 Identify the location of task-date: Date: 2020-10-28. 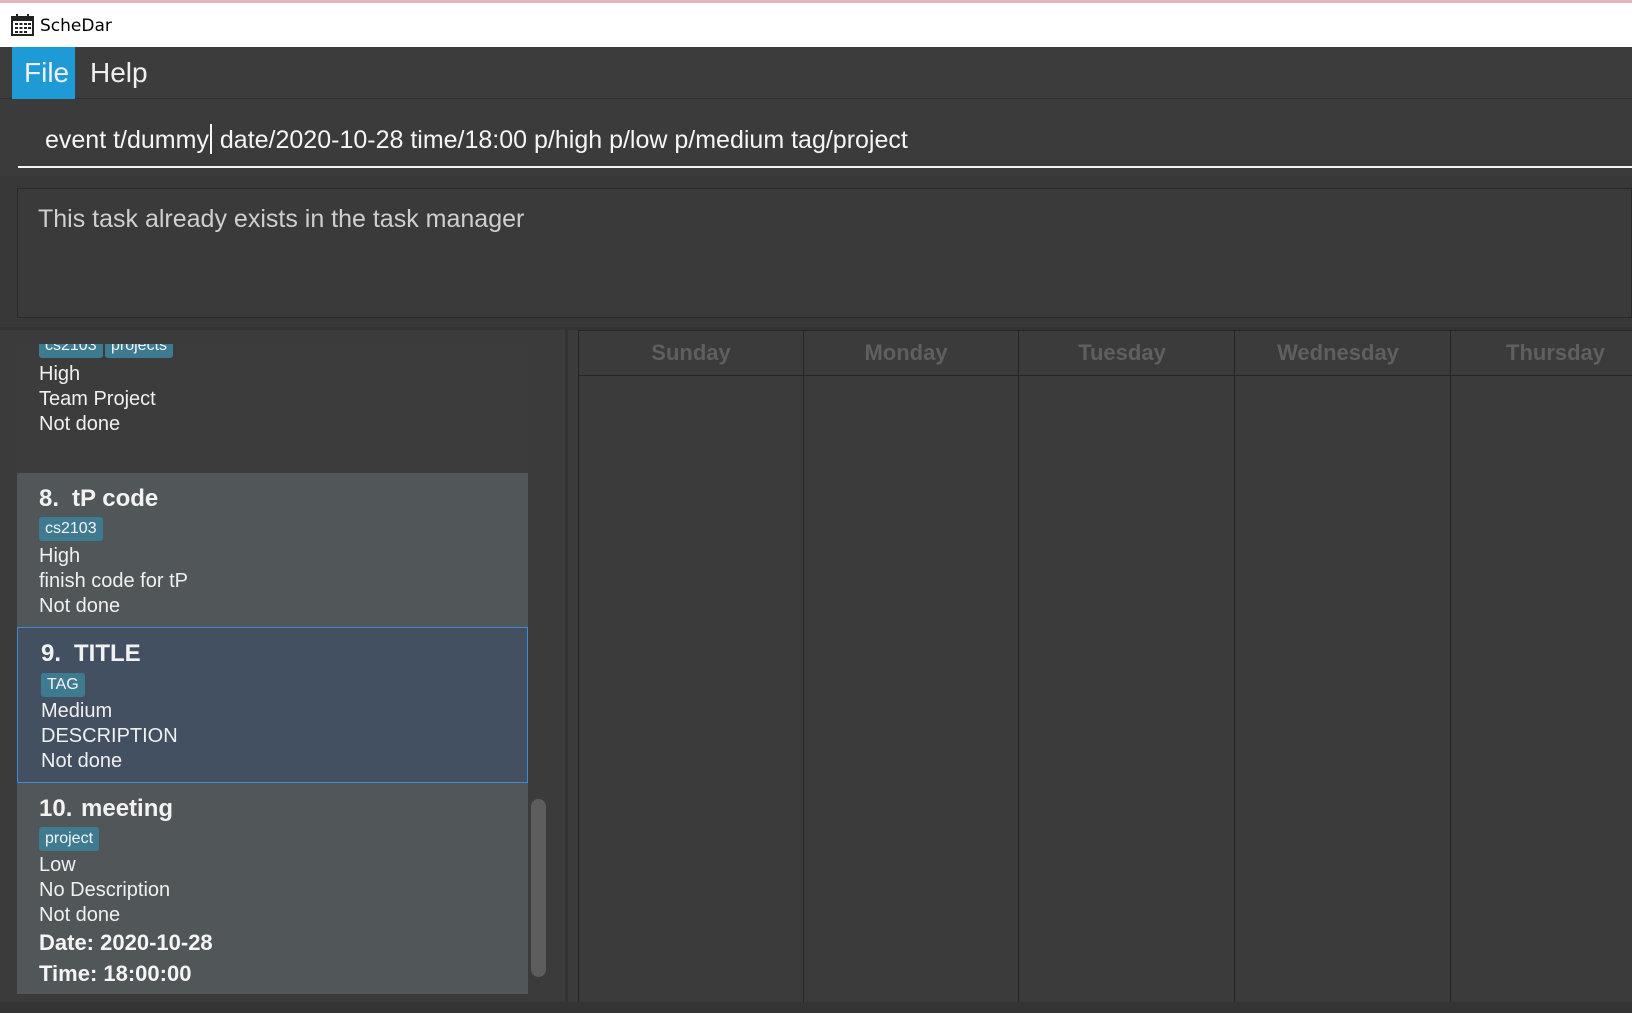
(126, 942).